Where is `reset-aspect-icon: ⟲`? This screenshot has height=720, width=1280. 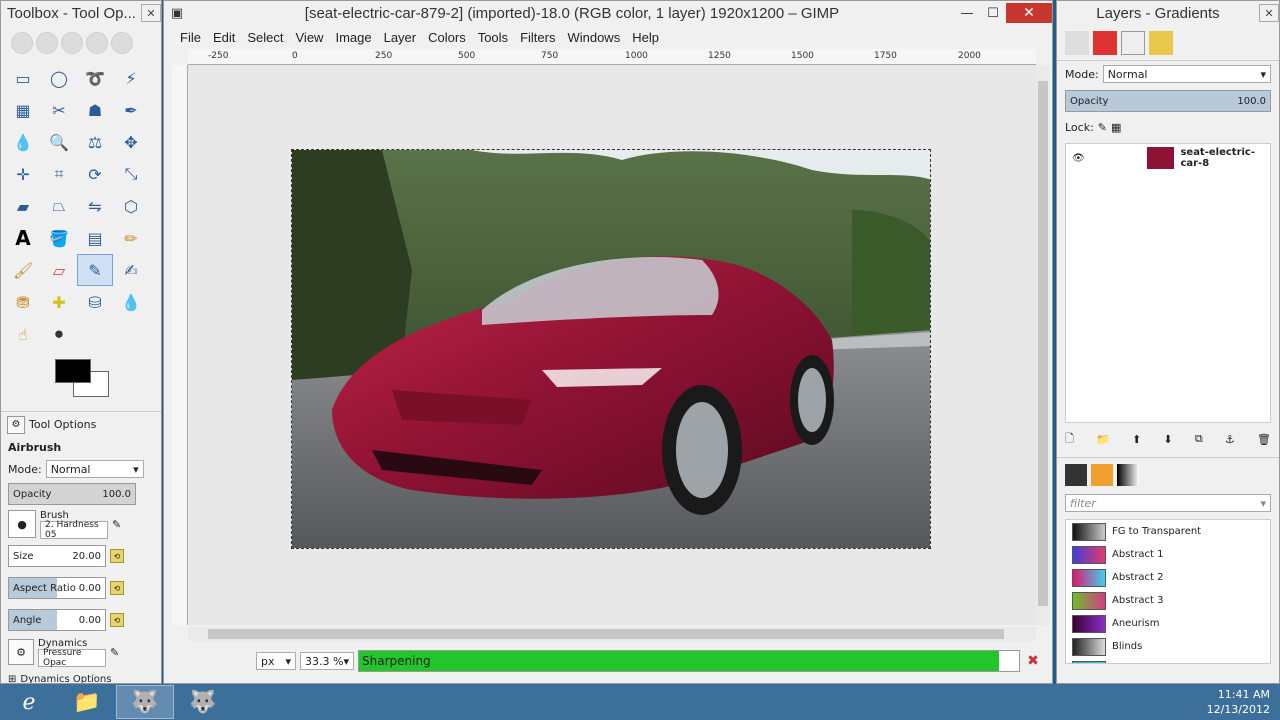
reset-aspect-icon: ⟲ is located at coordinates (117, 588).